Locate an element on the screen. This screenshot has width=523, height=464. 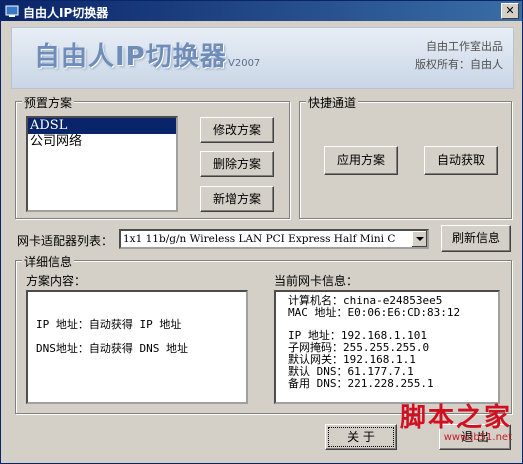
refresh-info-button: 刷新信息 is located at coordinates (476, 238).